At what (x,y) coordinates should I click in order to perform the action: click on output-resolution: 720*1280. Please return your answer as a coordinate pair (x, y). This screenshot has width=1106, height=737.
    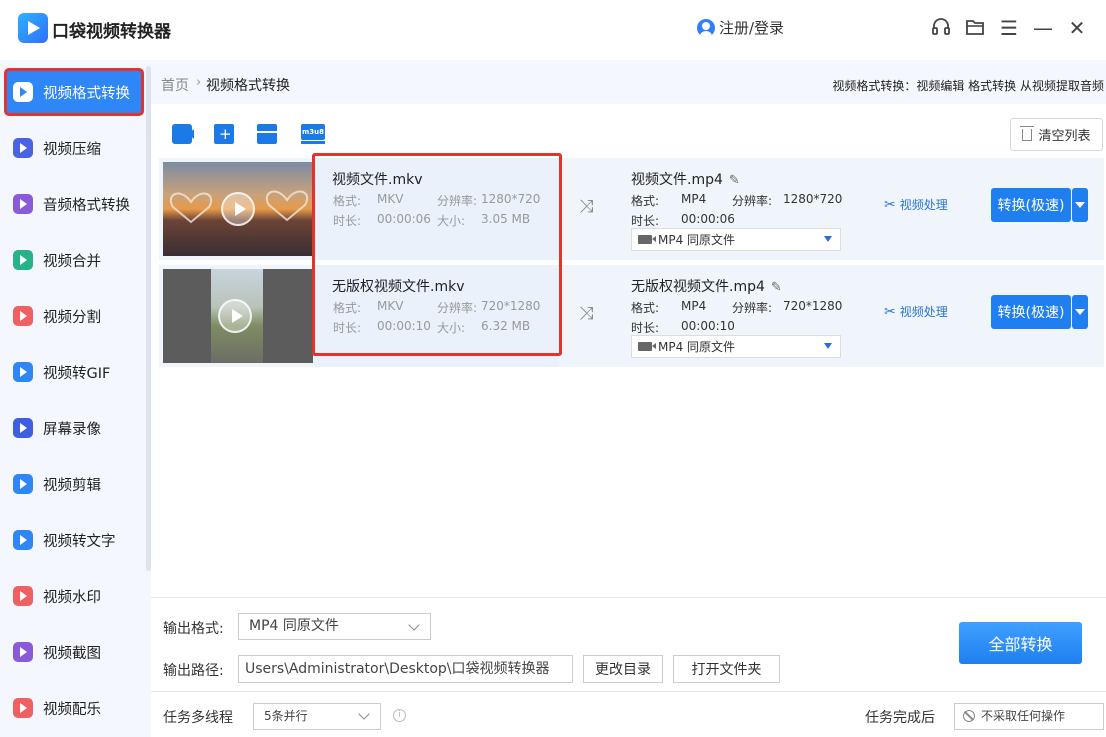
    Looking at the image, I should click on (813, 306).